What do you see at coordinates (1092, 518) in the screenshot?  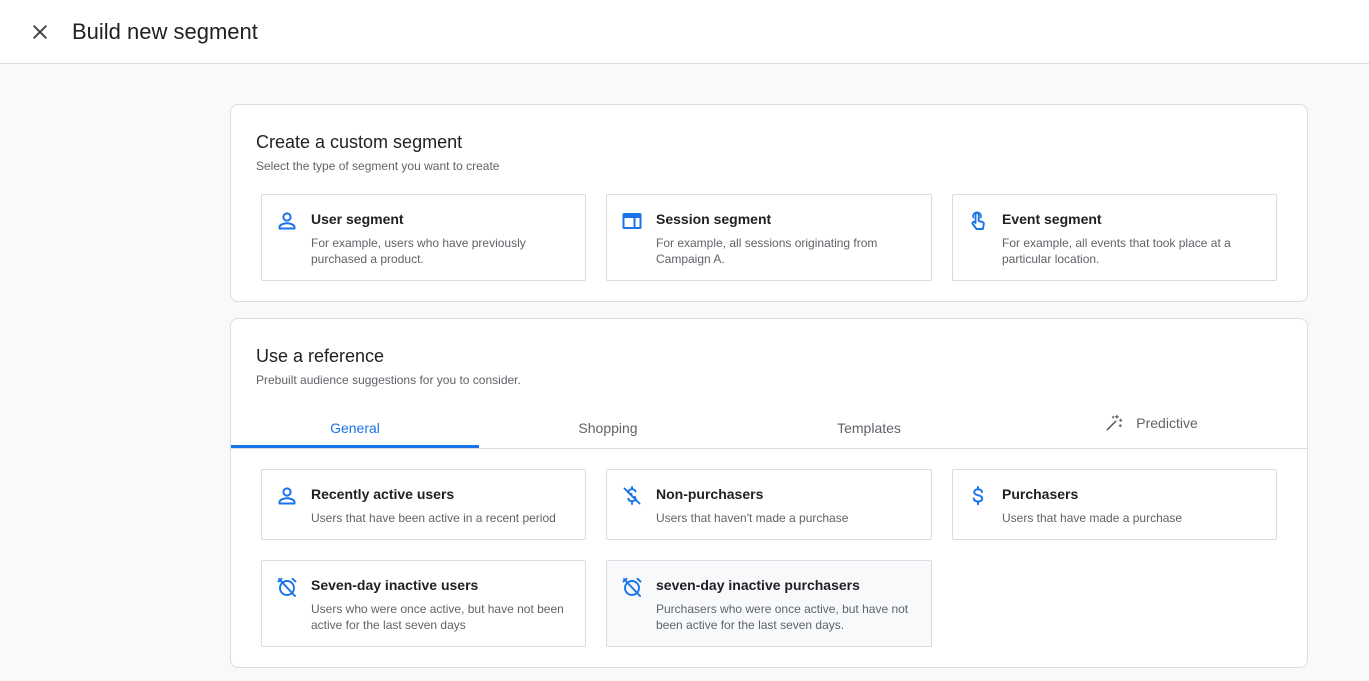 I see `card-description: Users that have made a purchase` at bounding box center [1092, 518].